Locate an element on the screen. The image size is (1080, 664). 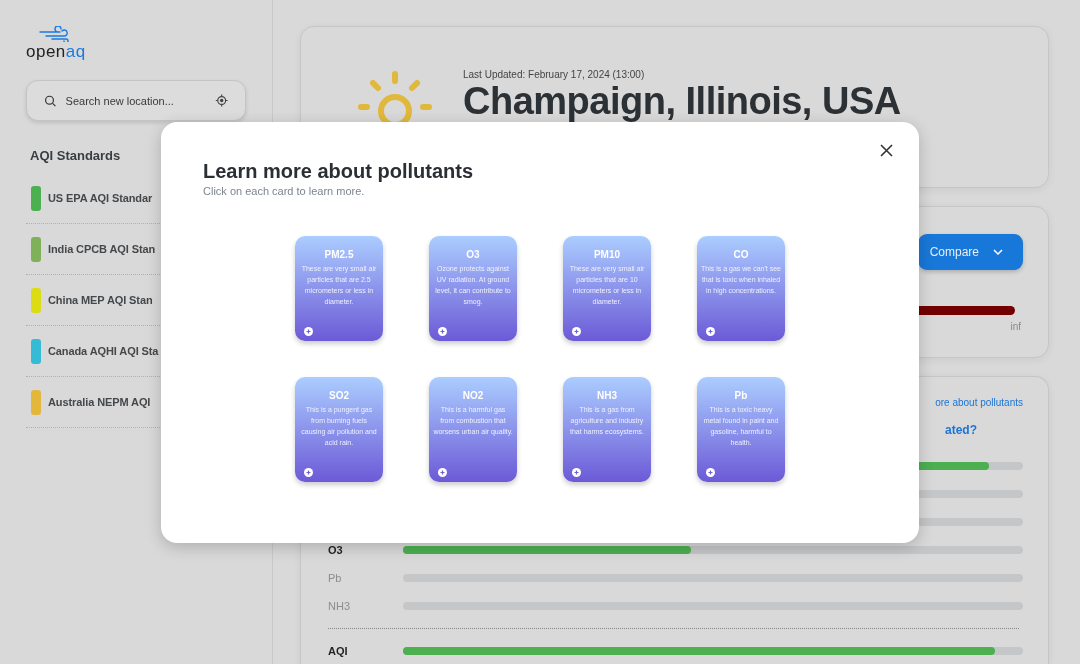
standard-item: Australia NEPM AQI is located at coordinates (99, 402).